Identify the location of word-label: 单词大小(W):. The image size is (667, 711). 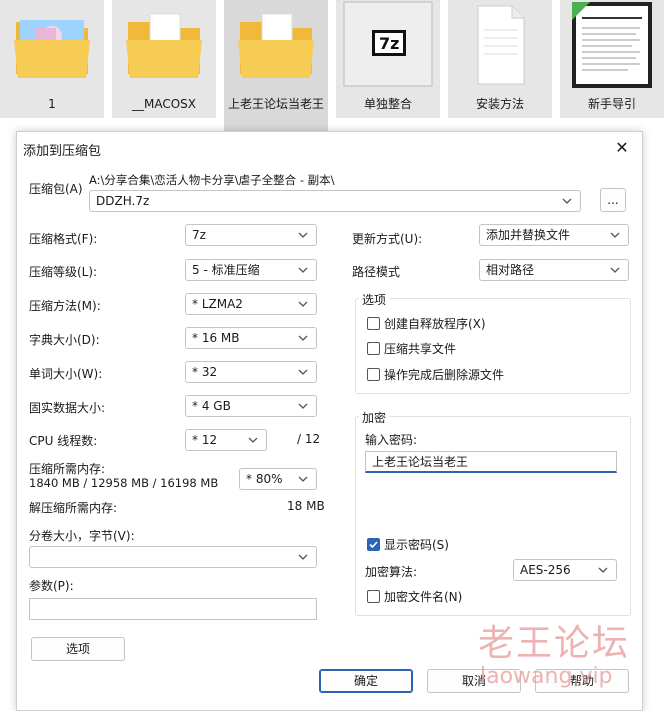
(66, 374).